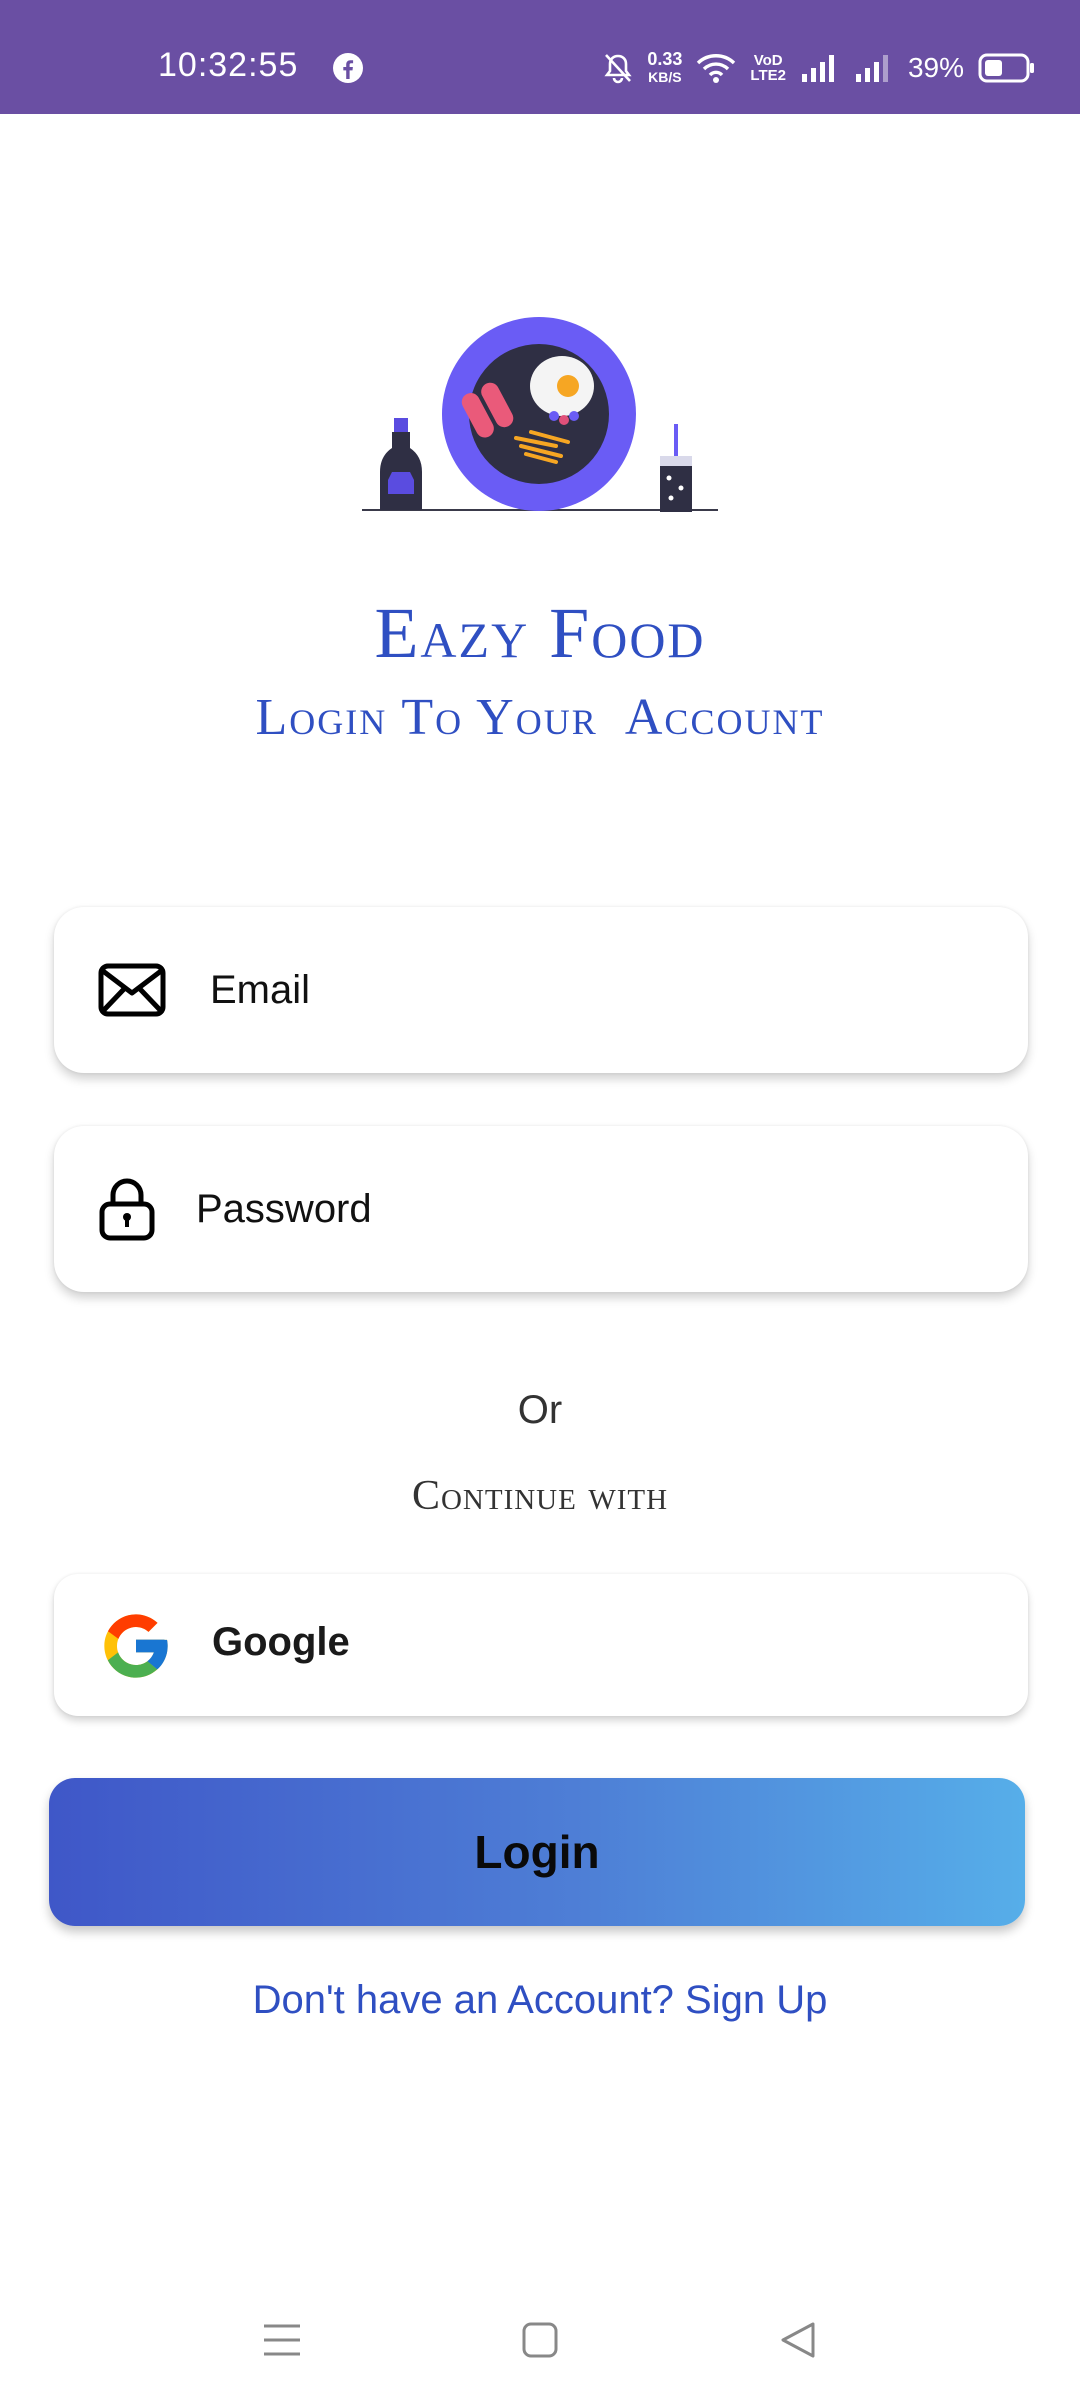  What do you see at coordinates (136, 1646) in the screenshot?
I see `google-icon` at bounding box center [136, 1646].